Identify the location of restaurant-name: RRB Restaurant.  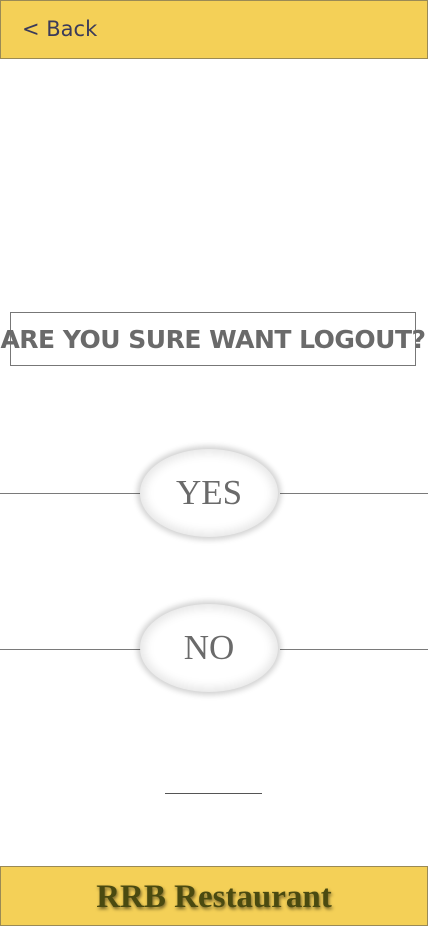
(214, 896).